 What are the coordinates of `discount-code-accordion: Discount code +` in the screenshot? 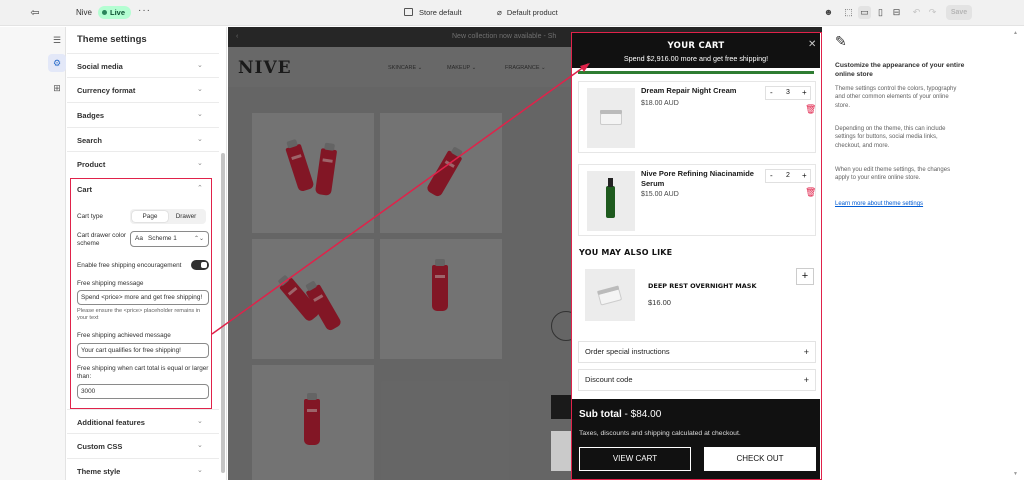 It's located at (697, 380).